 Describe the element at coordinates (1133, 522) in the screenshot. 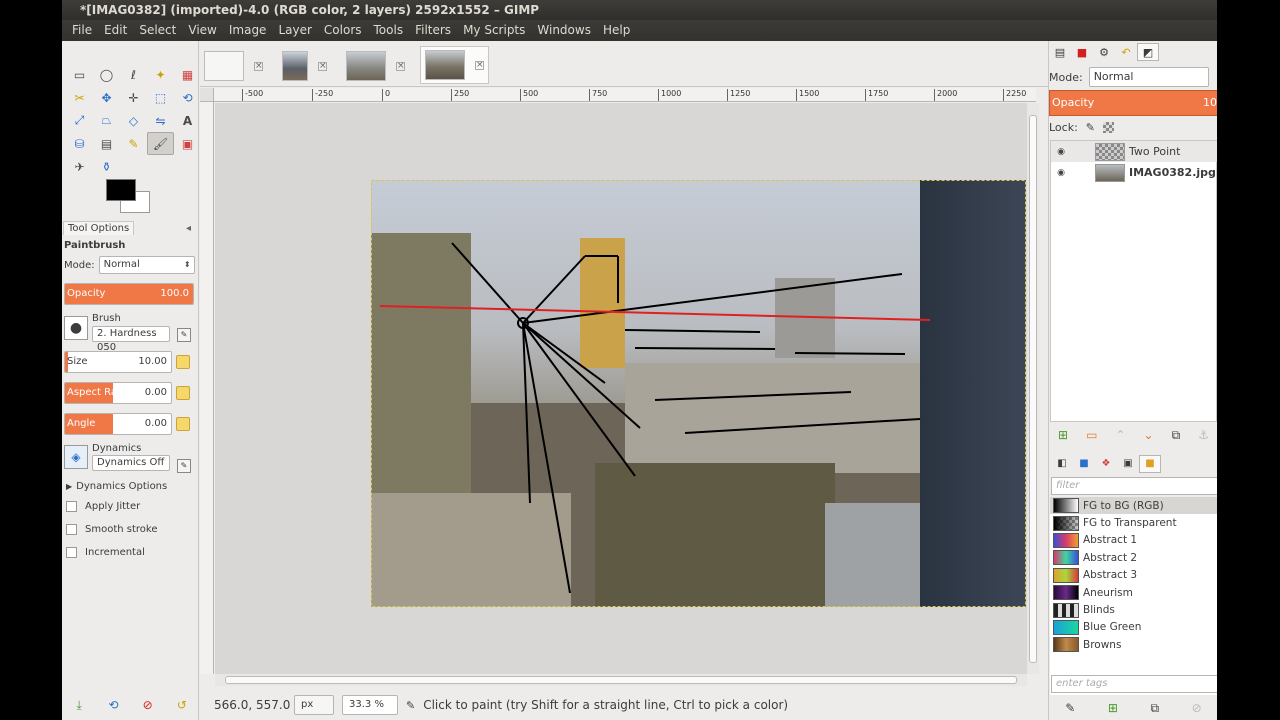

I see `gradient-item: FG to Transparent` at that location.